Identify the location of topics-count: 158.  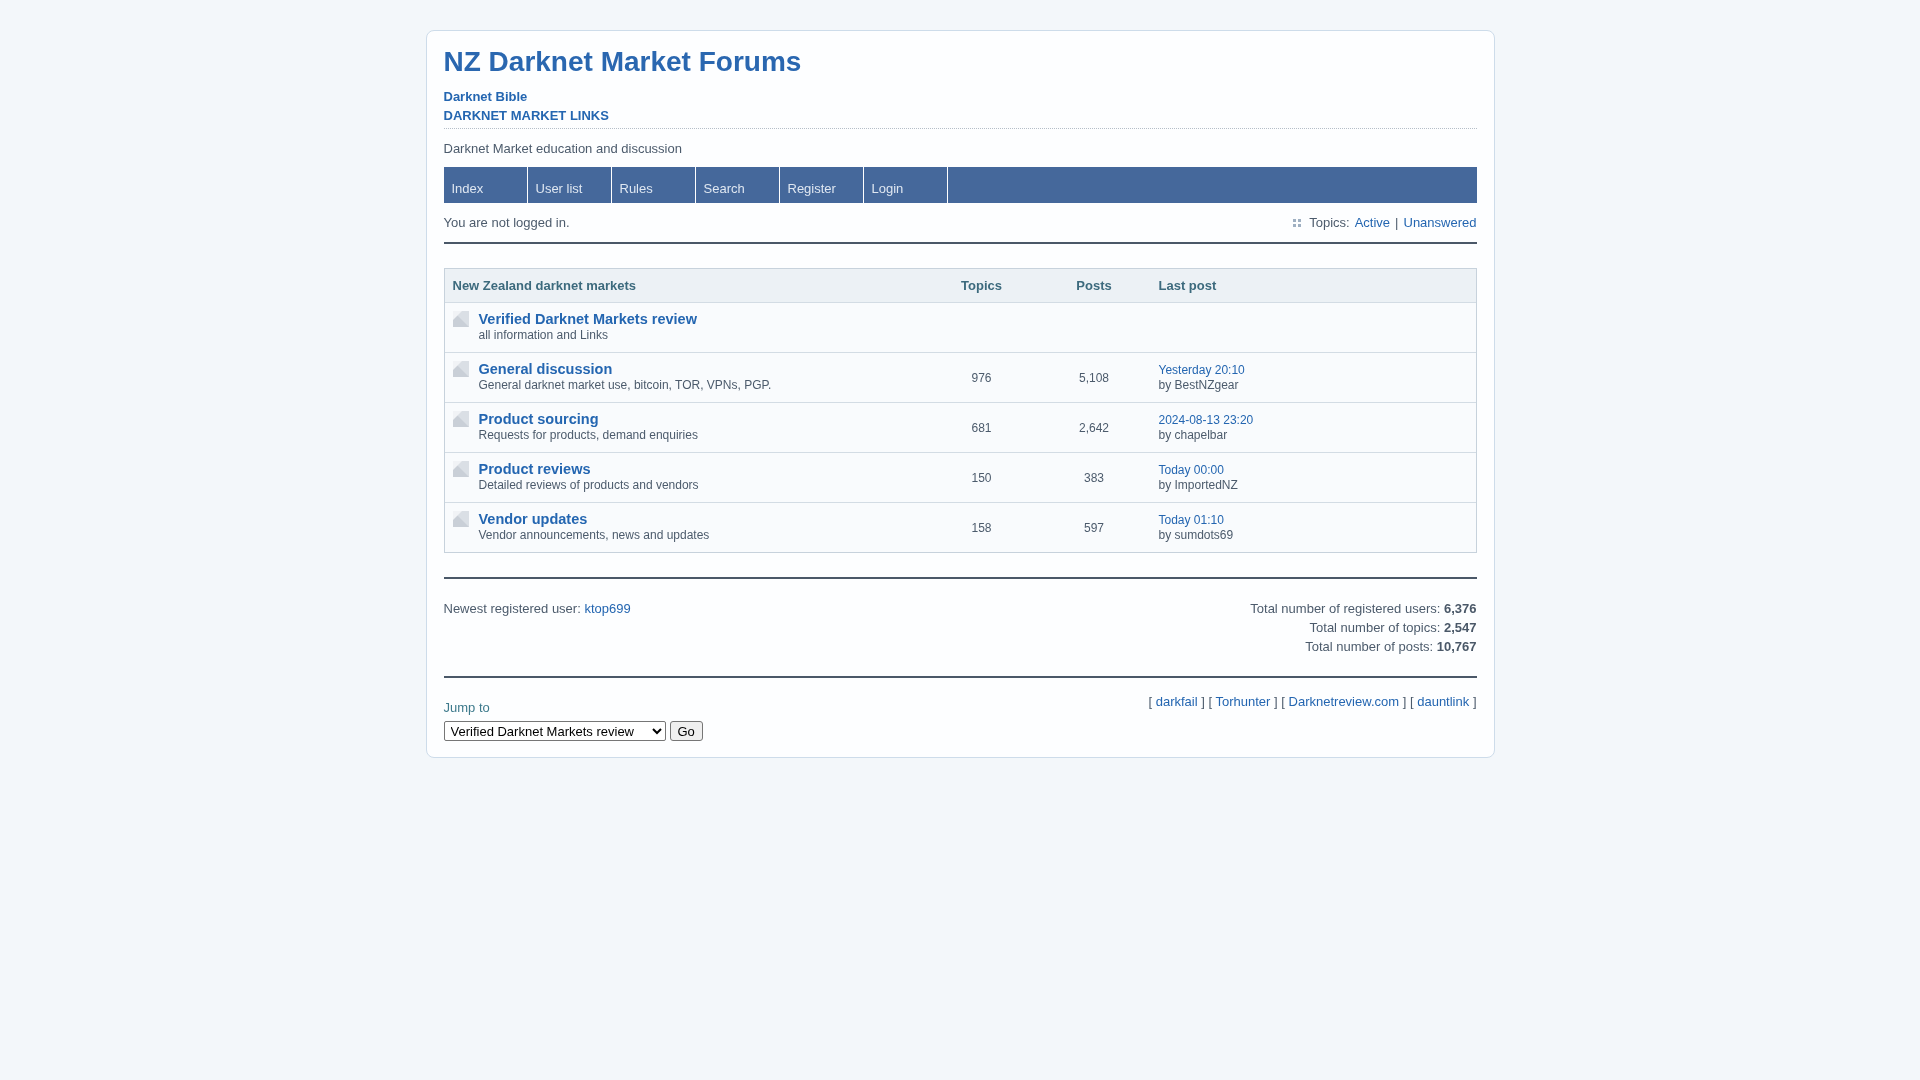
(981, 527).